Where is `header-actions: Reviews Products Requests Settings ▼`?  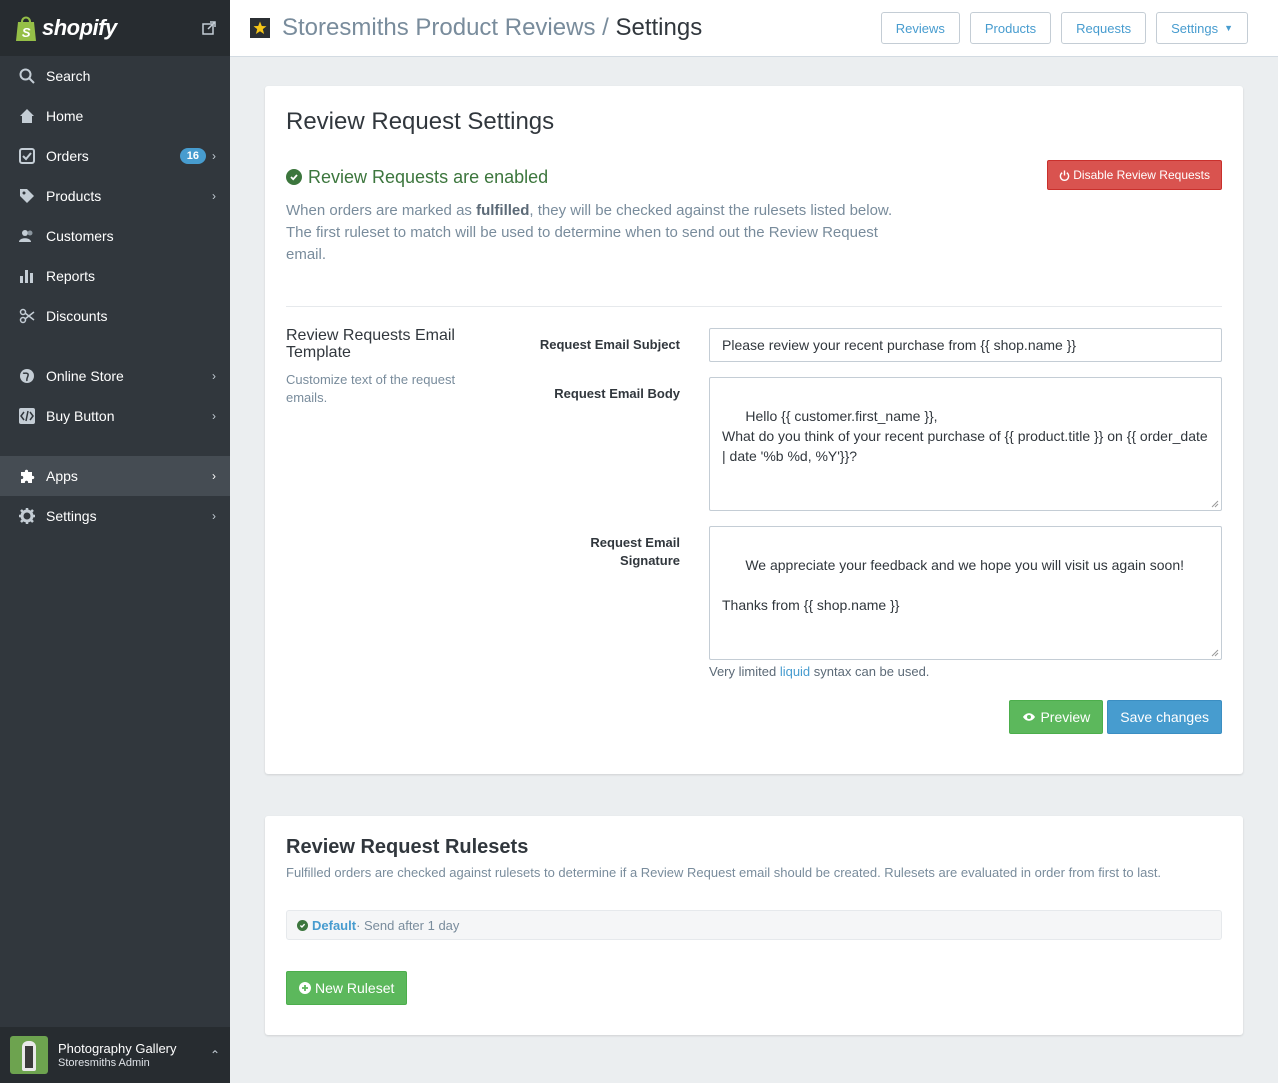 header-actions: Reviews Products Requests Settings ▼ is located at coordinates (1064, 28).